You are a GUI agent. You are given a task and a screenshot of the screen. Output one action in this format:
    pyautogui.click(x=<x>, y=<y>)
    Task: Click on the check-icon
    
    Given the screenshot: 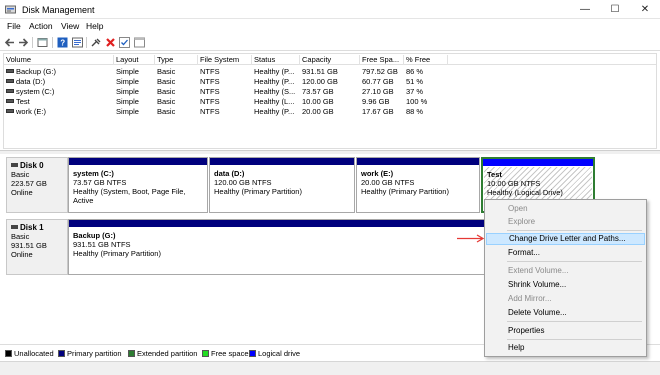 What is the action you would take?
    pyautogui.click(x=124, y=42)
    